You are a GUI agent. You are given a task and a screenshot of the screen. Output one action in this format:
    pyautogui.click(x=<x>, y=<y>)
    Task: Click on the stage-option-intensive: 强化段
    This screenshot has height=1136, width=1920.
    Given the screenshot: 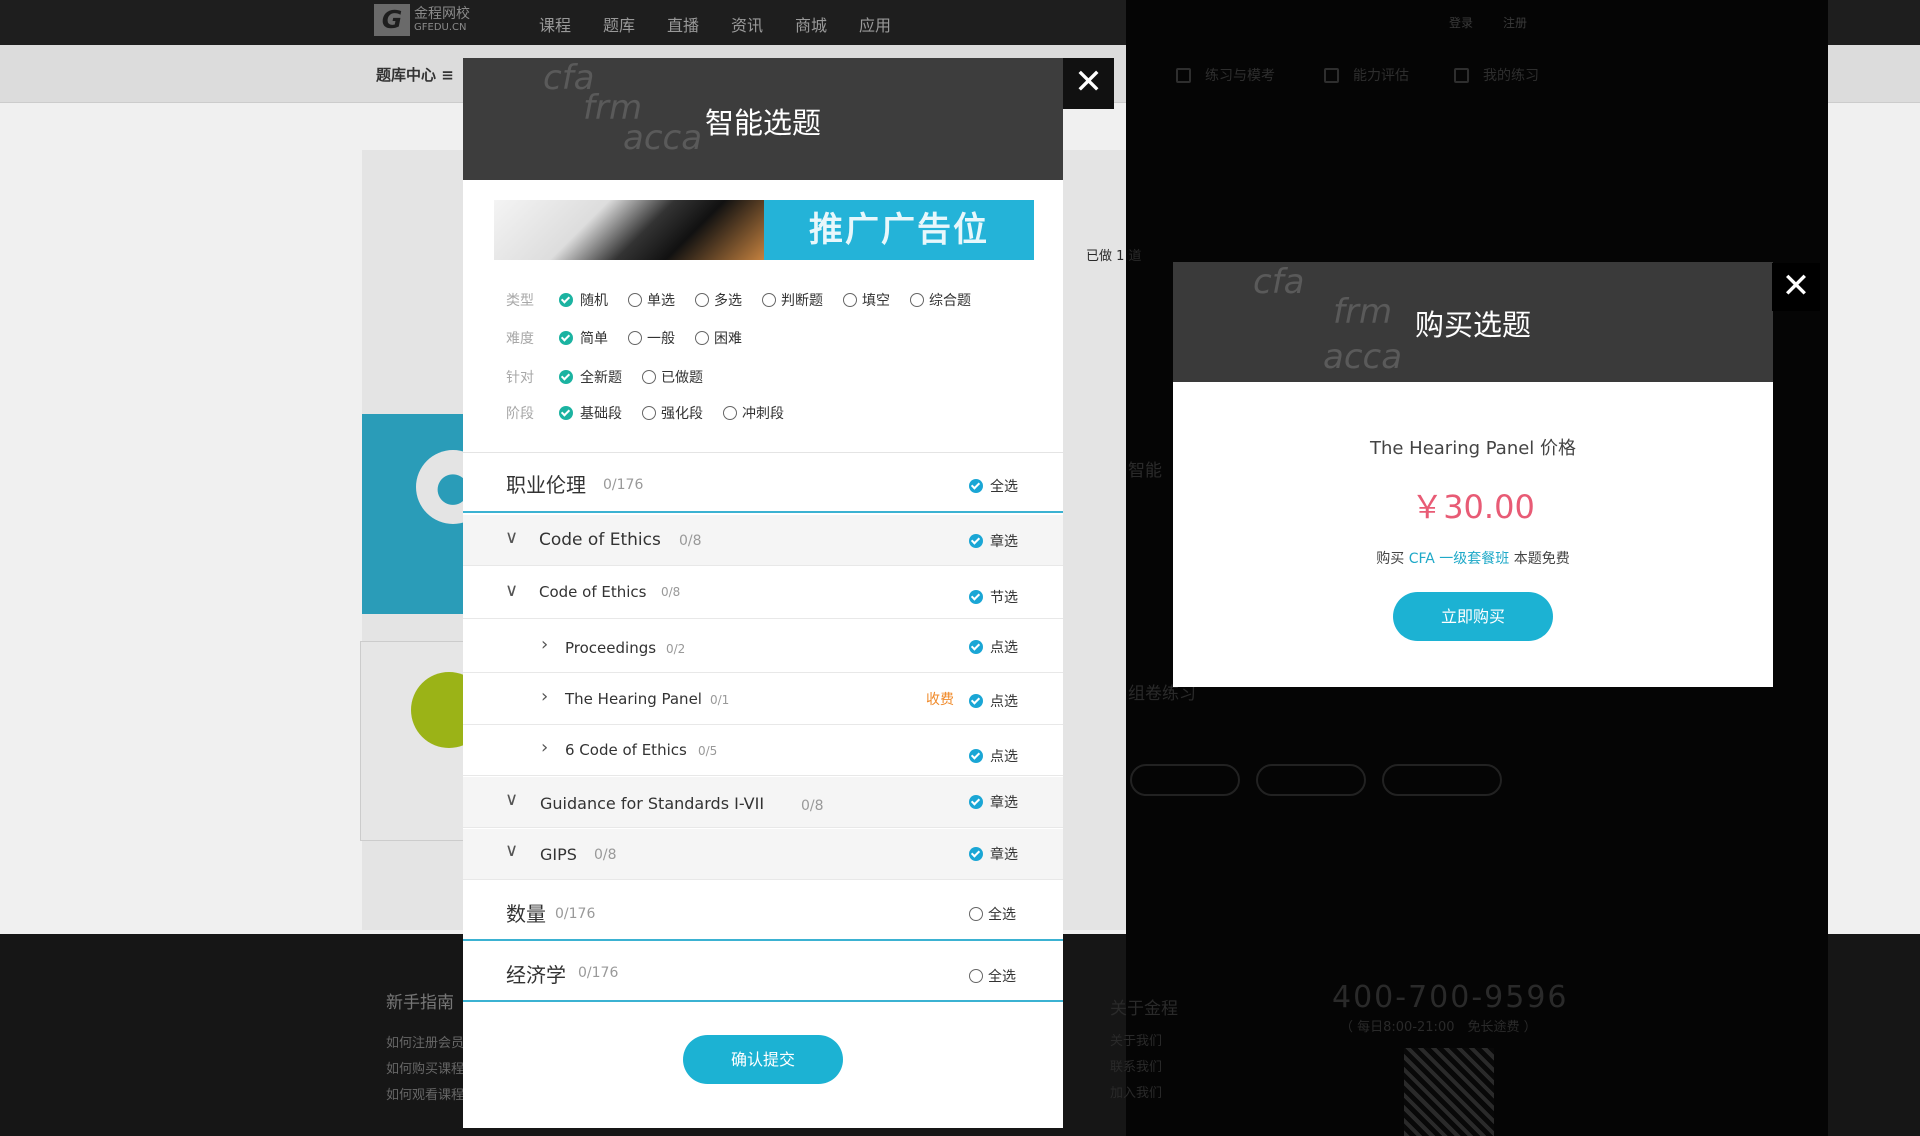 What is the action you would take?
    pyautogui.click(x=672, y=413)
    